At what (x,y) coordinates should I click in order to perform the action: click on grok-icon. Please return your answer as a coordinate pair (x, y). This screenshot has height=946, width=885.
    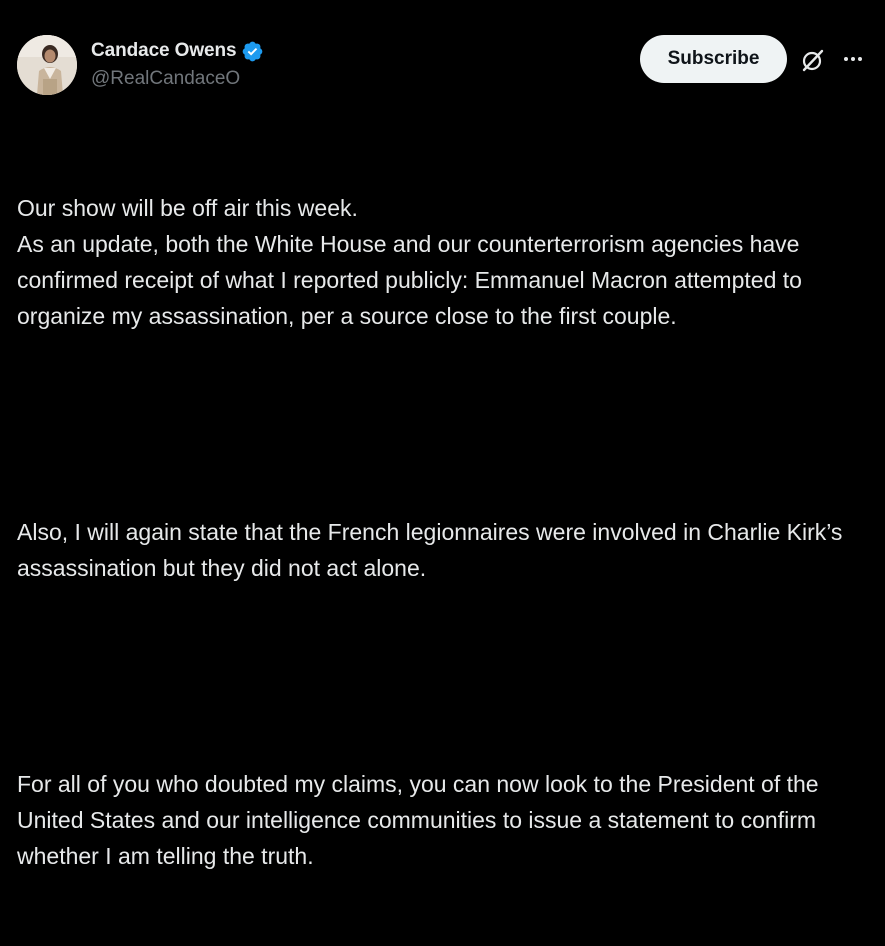
    Looking at the image, I should click on (813, 60).